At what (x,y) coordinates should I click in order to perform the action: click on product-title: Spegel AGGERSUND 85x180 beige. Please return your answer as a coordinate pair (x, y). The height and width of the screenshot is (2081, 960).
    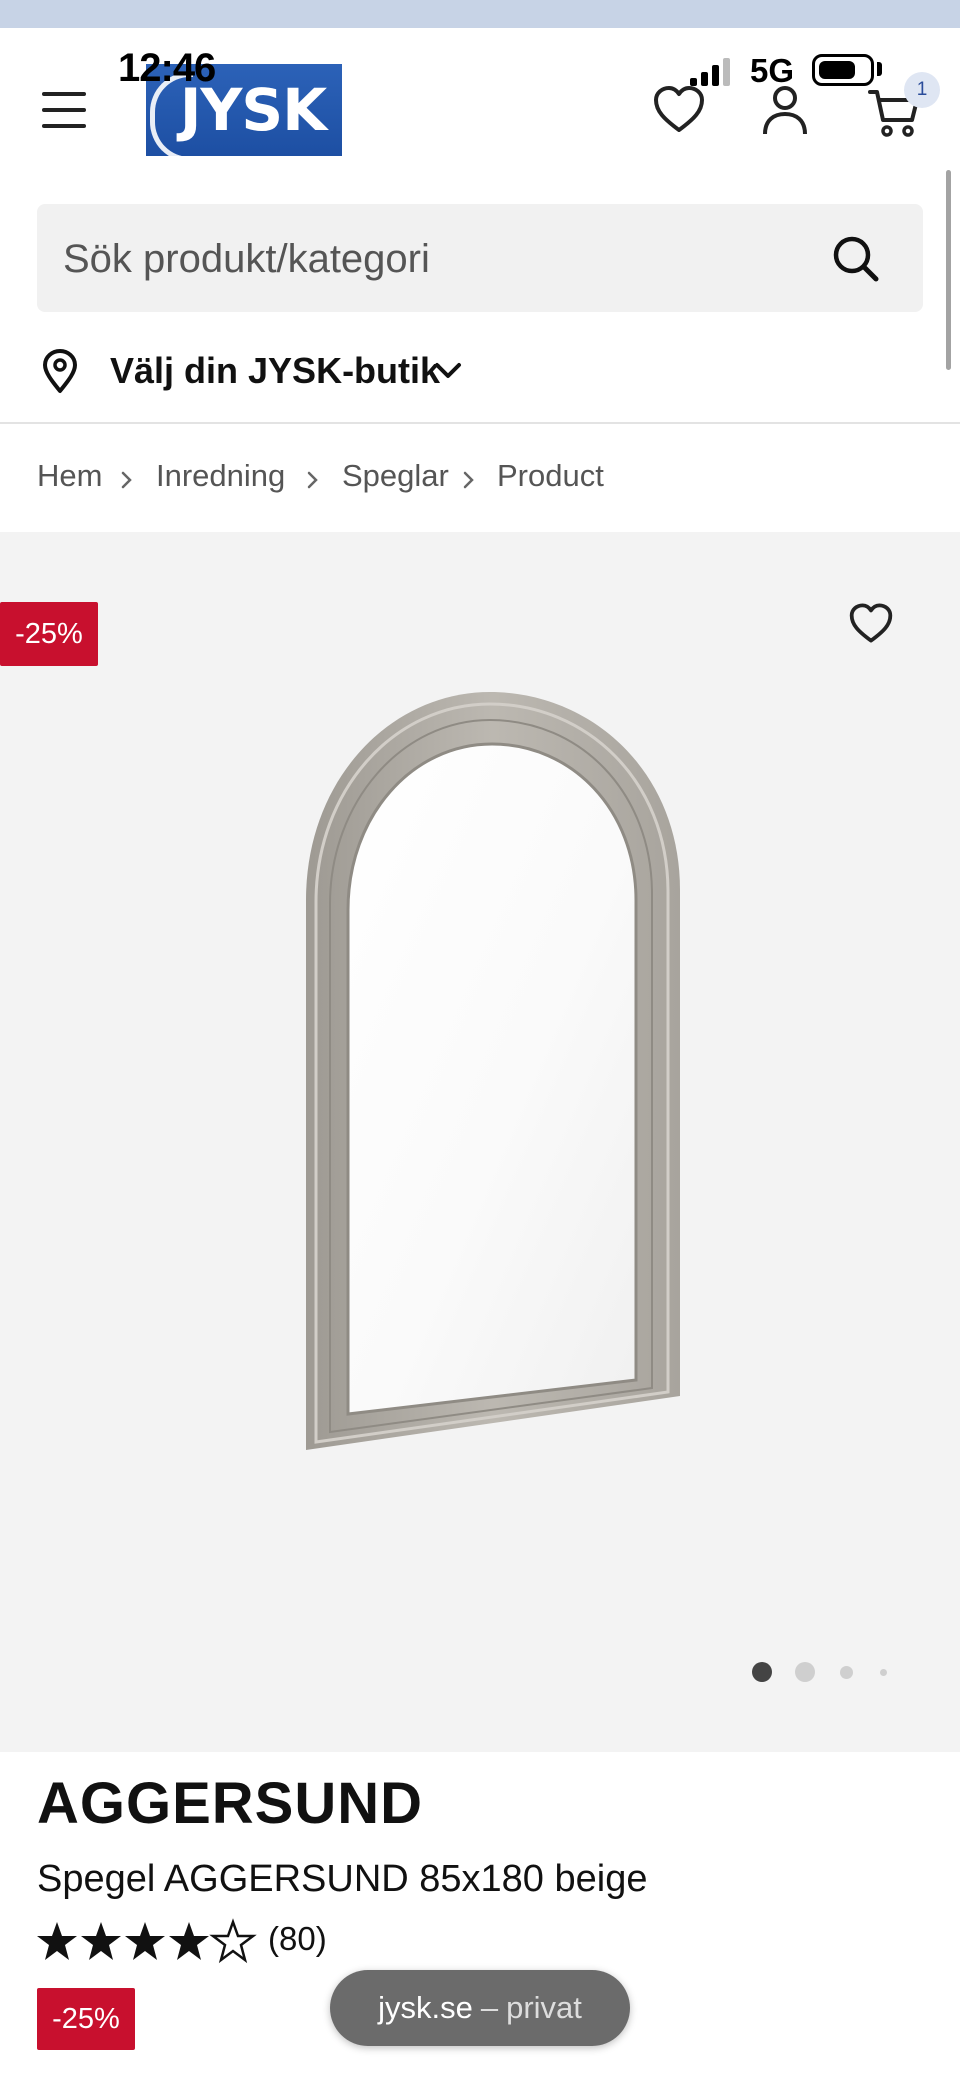
    Looking at the image, I should click on (342, 1879).